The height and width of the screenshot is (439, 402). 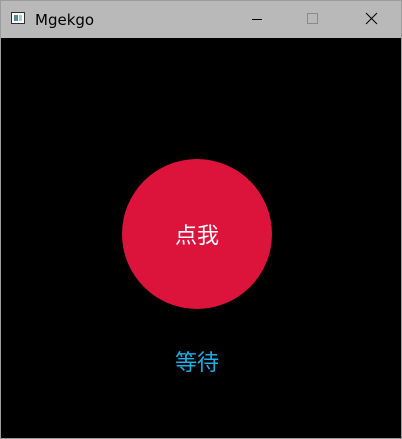 I want to click on close-icon, so click(x=371, y=18).